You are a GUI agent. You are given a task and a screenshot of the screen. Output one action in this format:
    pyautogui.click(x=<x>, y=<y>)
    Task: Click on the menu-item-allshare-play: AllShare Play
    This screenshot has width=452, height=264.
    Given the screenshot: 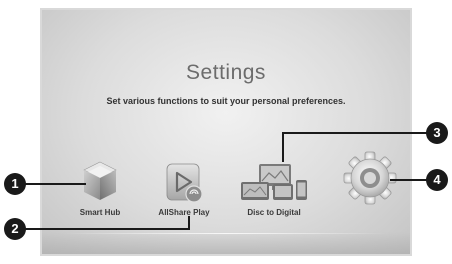 What is the action you would take?
    pyautogui.click(x=184, y=191)
    